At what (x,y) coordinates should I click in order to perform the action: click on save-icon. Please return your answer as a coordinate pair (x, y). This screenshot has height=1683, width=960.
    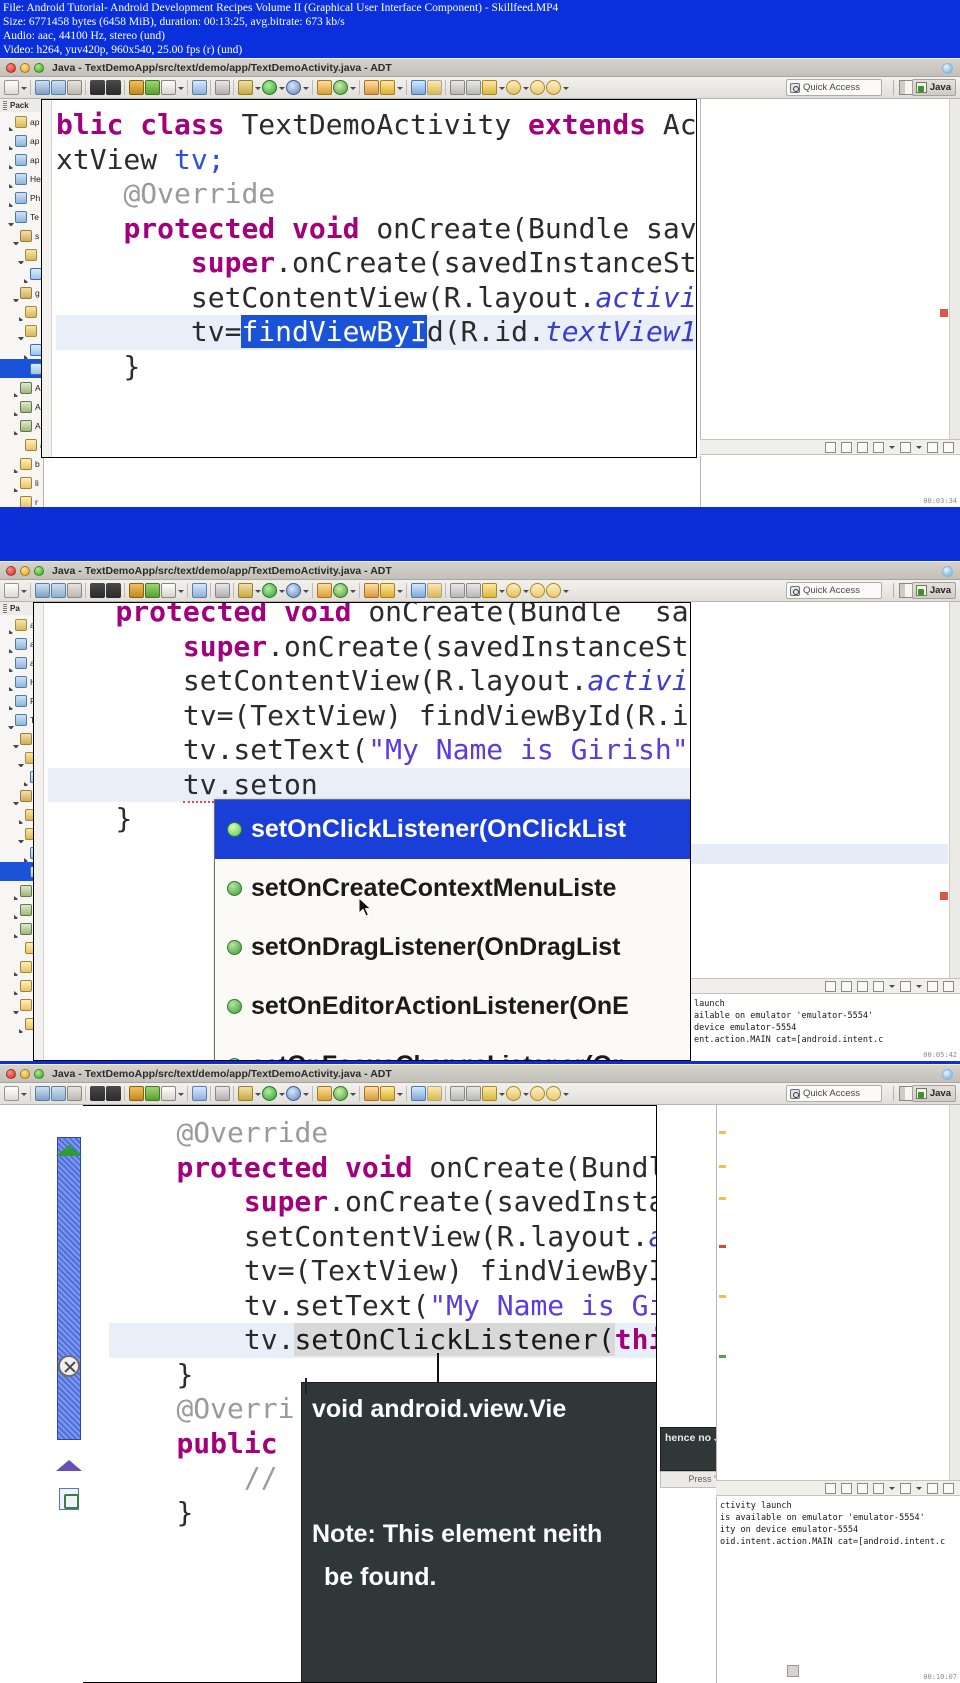
    Looking at the image, I should click on (42, 590).